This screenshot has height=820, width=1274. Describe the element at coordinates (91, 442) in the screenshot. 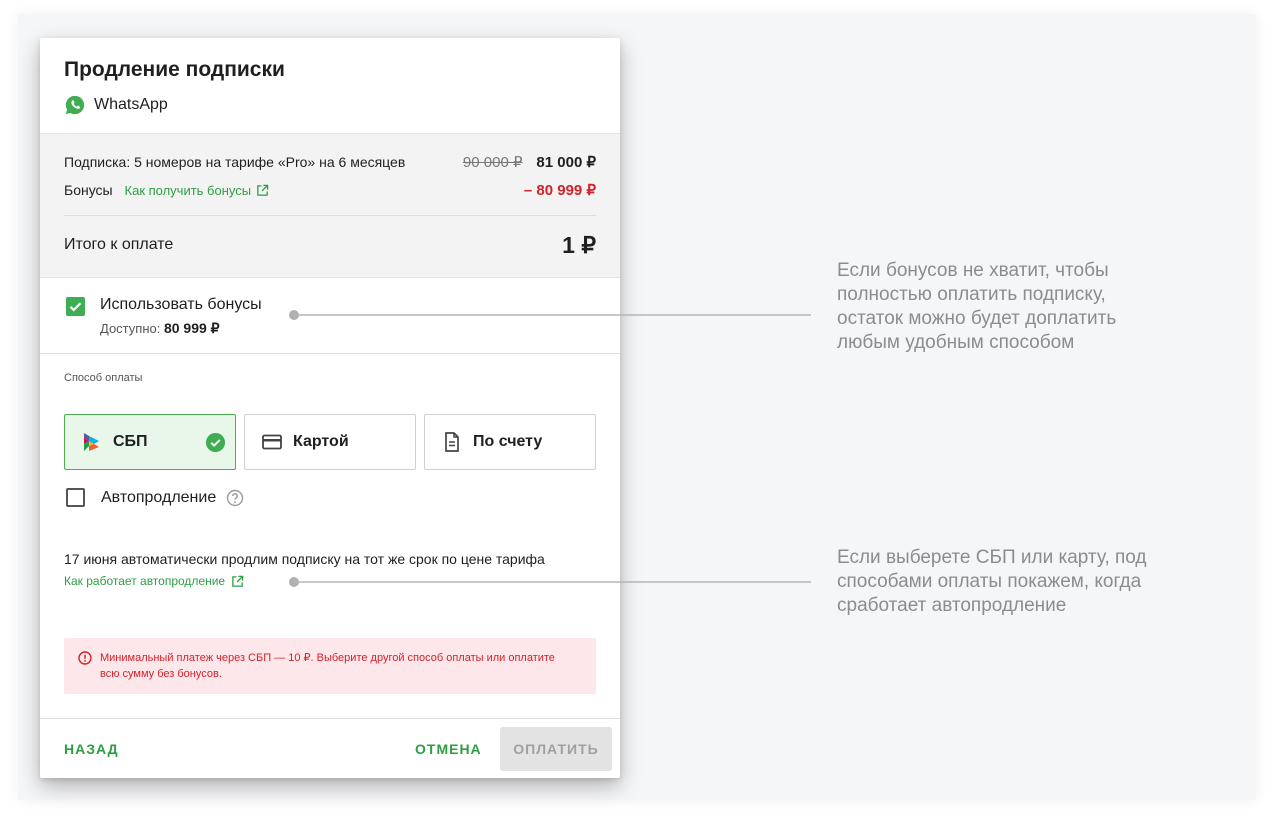

I see `sbp-logo-icon` at that location.